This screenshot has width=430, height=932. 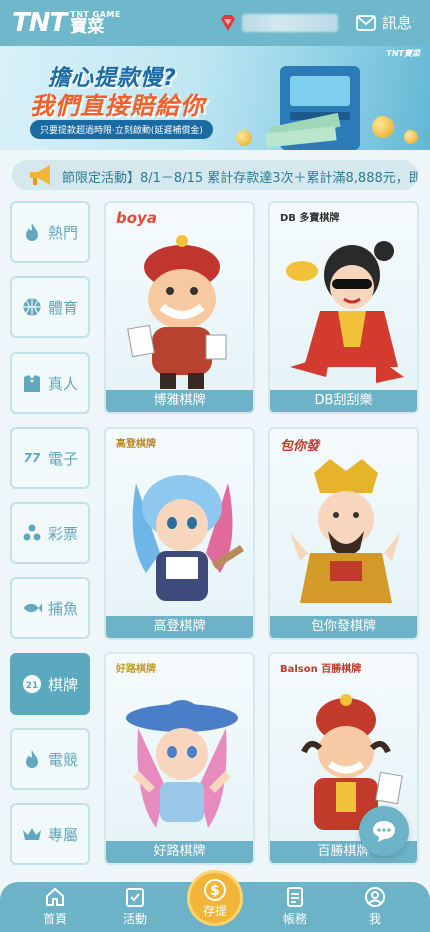 I want to click on nav-activity: 活動, so click(x=135, y=908).